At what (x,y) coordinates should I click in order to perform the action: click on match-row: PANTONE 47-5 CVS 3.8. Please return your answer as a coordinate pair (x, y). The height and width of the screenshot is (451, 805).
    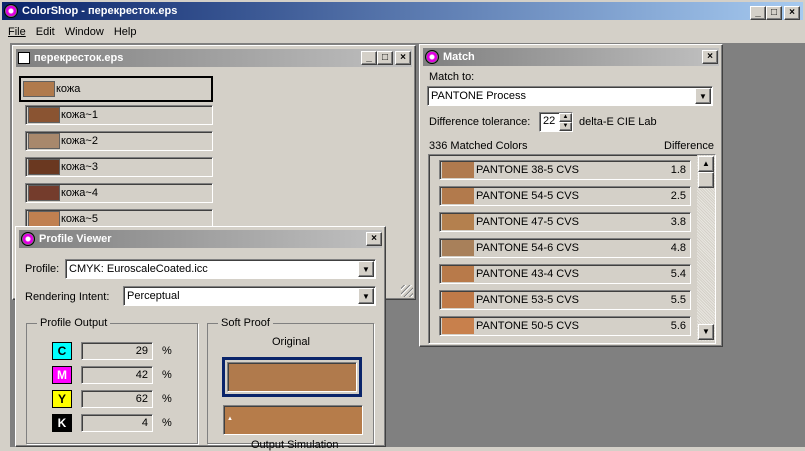
    Looking at the image, I should click on (565, 222).